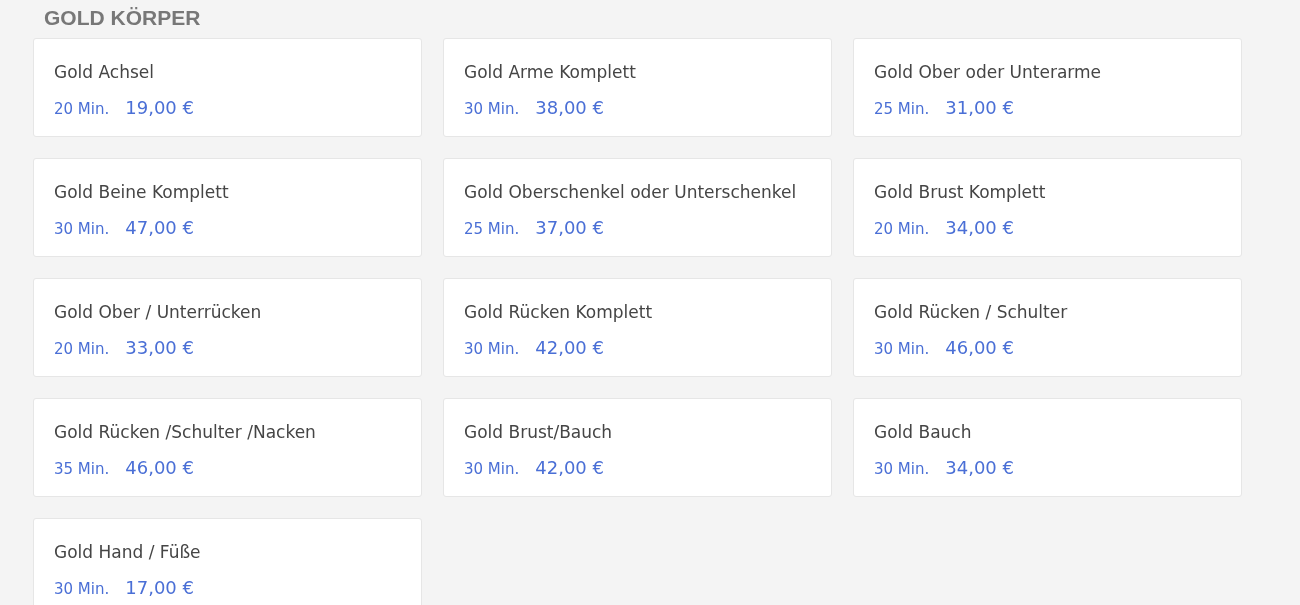  I want to click on service-card: Gold Ober / Unterrücken 20 Min. 33,00 €, so click(227, 327).